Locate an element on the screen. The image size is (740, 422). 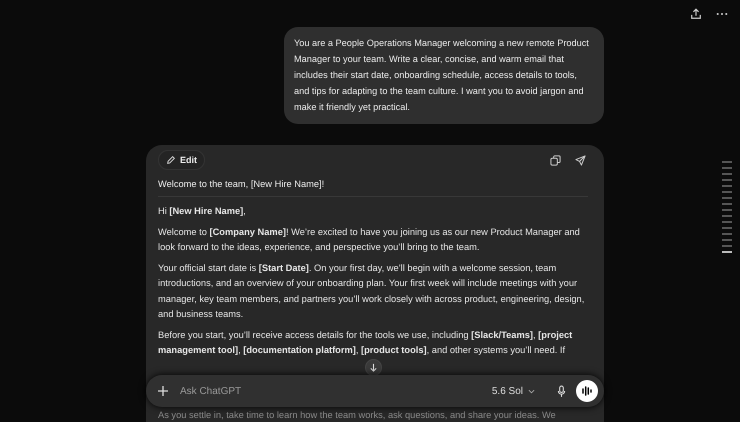
email-subject: Welcome to the team, [New Hire Name]! is located at coordinates (242, 183).